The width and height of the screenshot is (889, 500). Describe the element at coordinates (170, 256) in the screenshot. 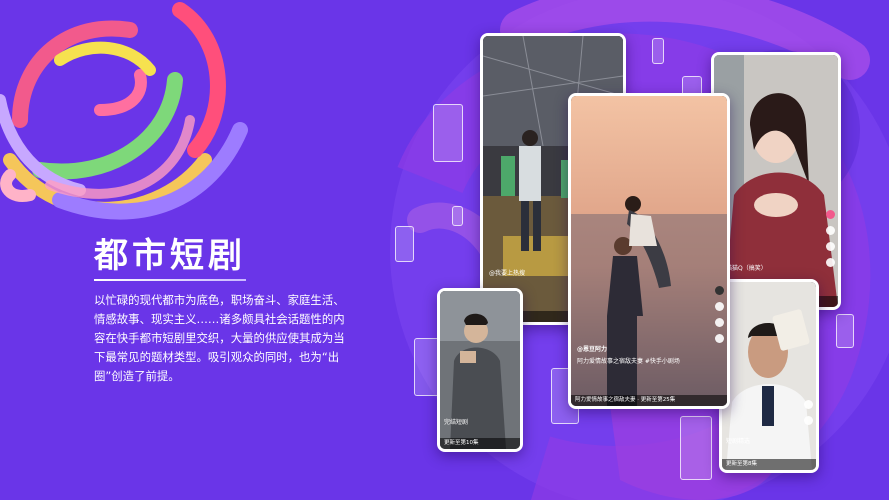

I see `page-title: 都市短剧` at that location.